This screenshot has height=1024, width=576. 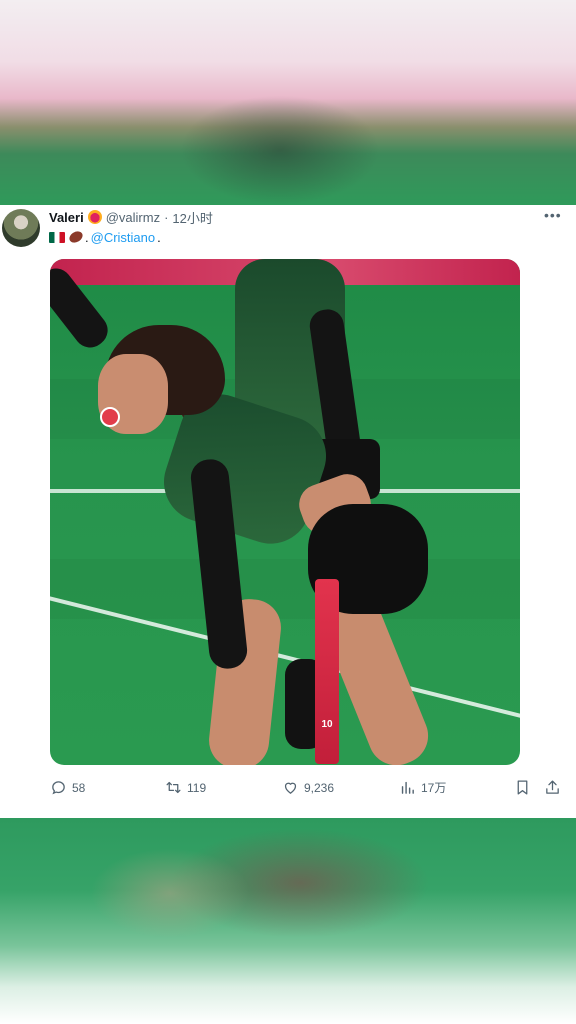 I want to click on more-icon: •••, so click(x=553, y=215).